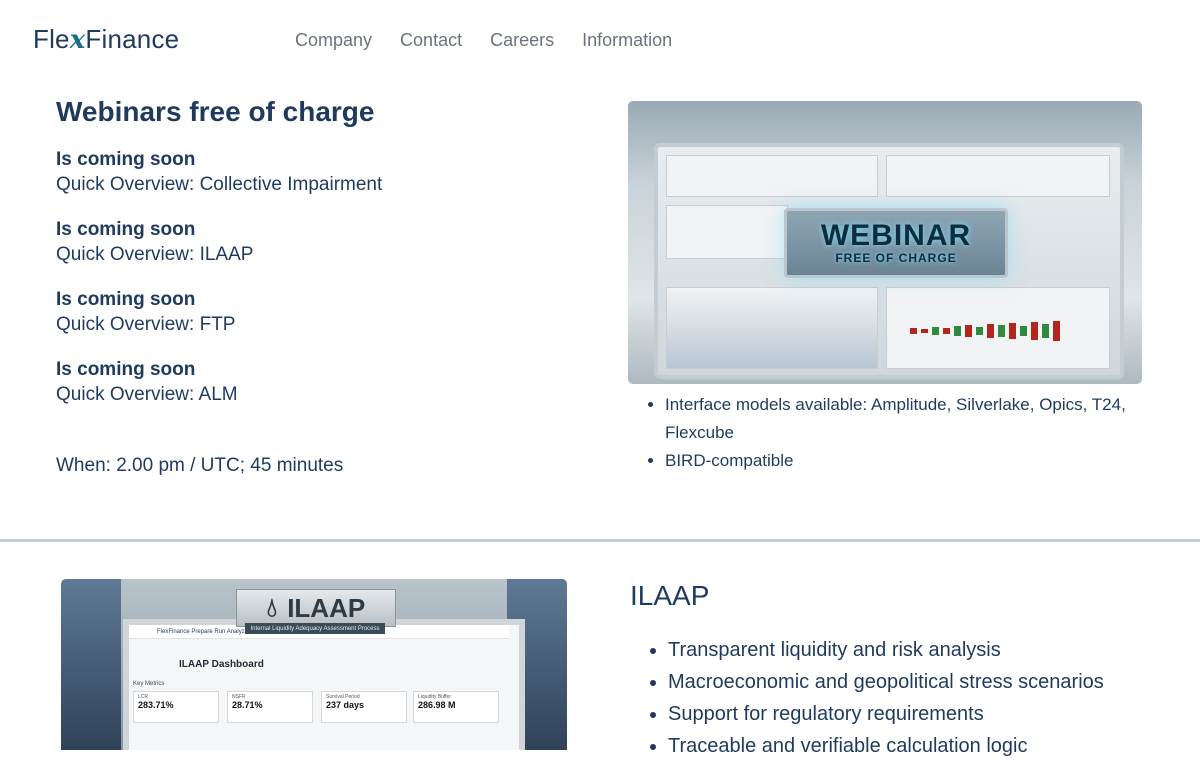 The height and width of the screenshot is (762, 1200). What do you see at coordinates (670, 595) in the screenshot?
I see `ilaap-heading: ILAAP` at bounding box center [670, 595].